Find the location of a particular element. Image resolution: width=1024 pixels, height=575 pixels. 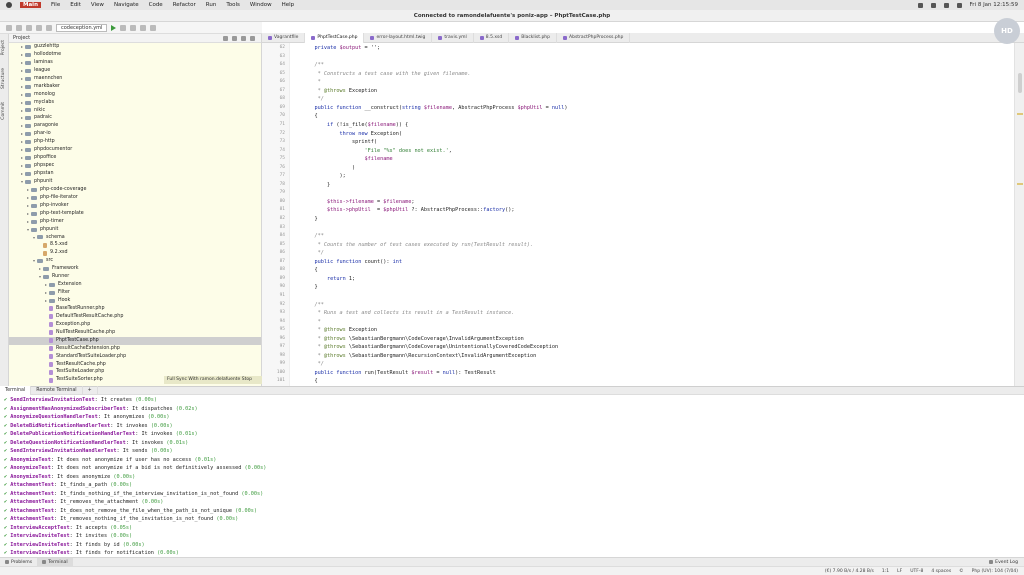

tree-item: NullTestResultCache.php is located at coordinates (135, 333).